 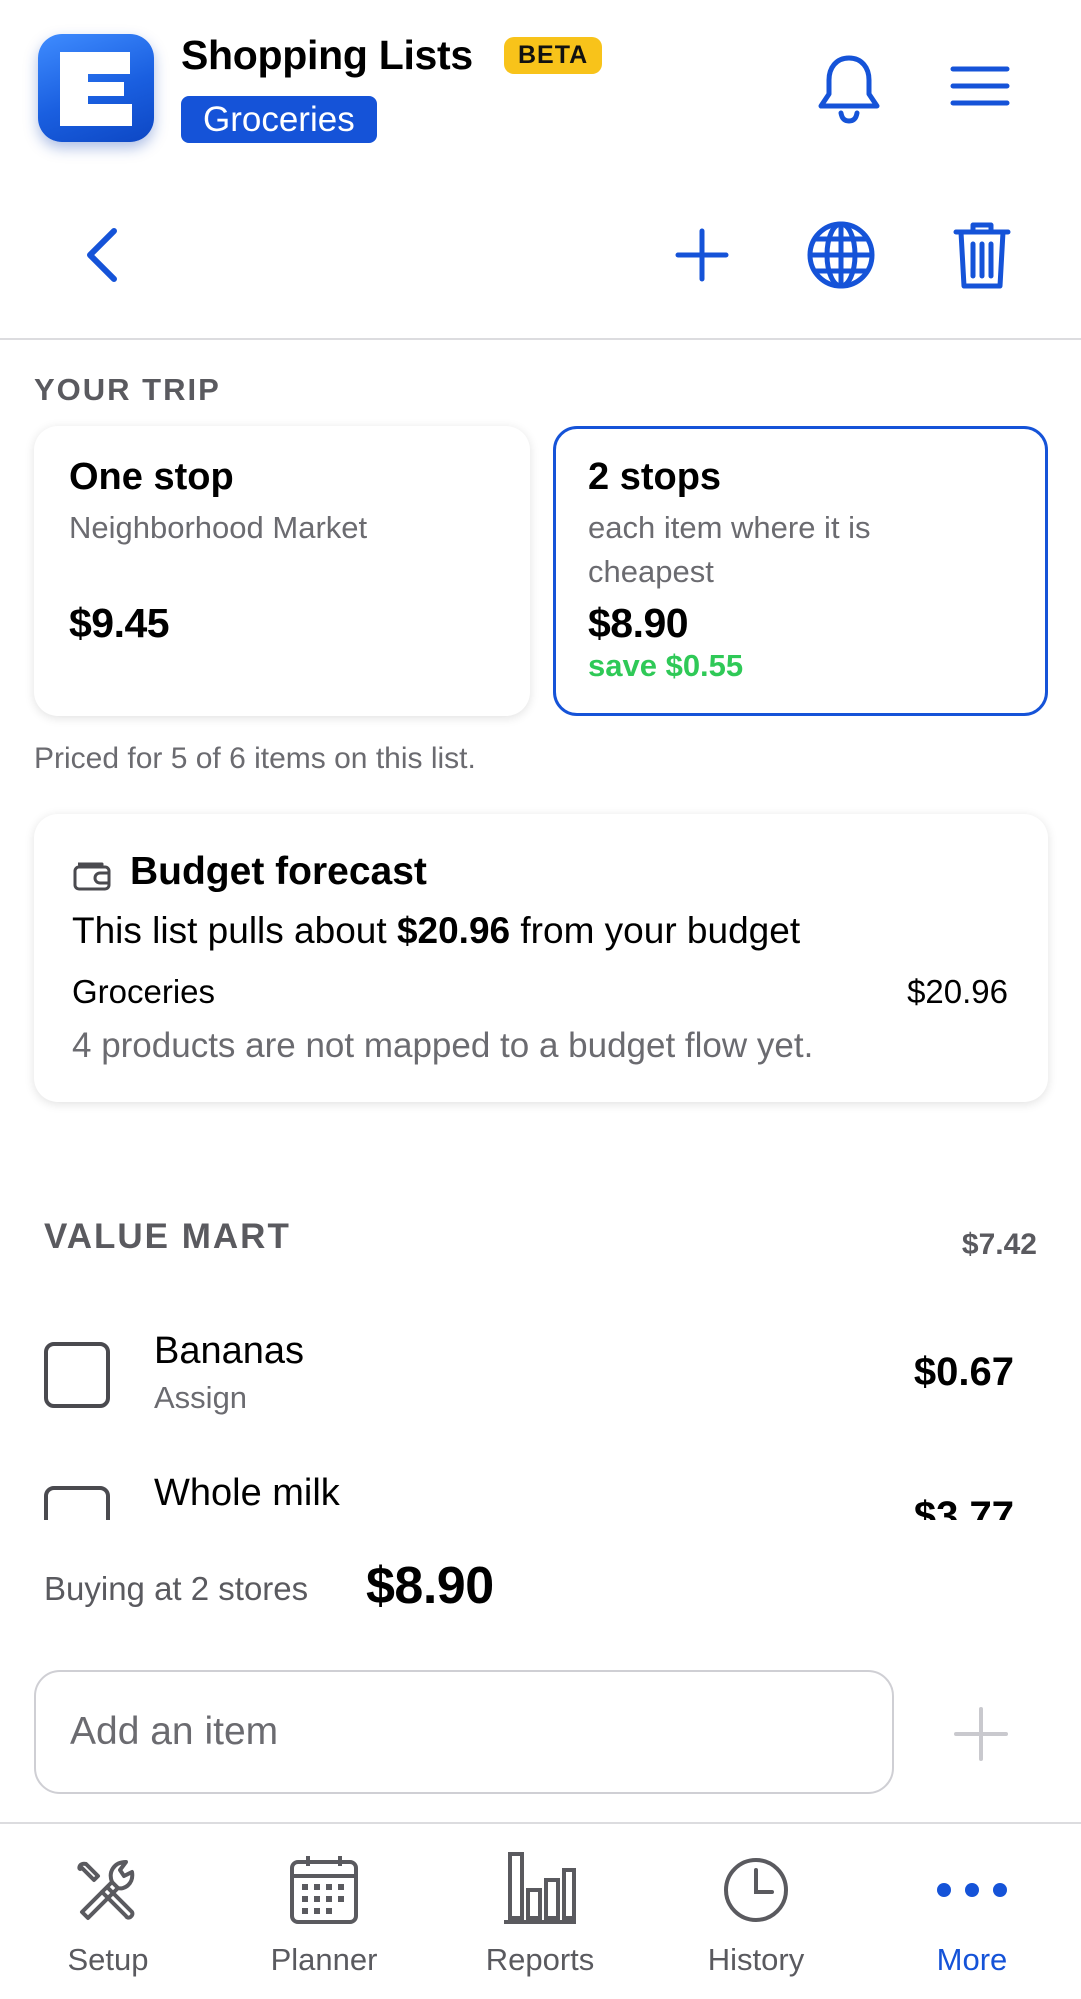 I want to click on beta-badge: BETA, so click(x=553, y=55).